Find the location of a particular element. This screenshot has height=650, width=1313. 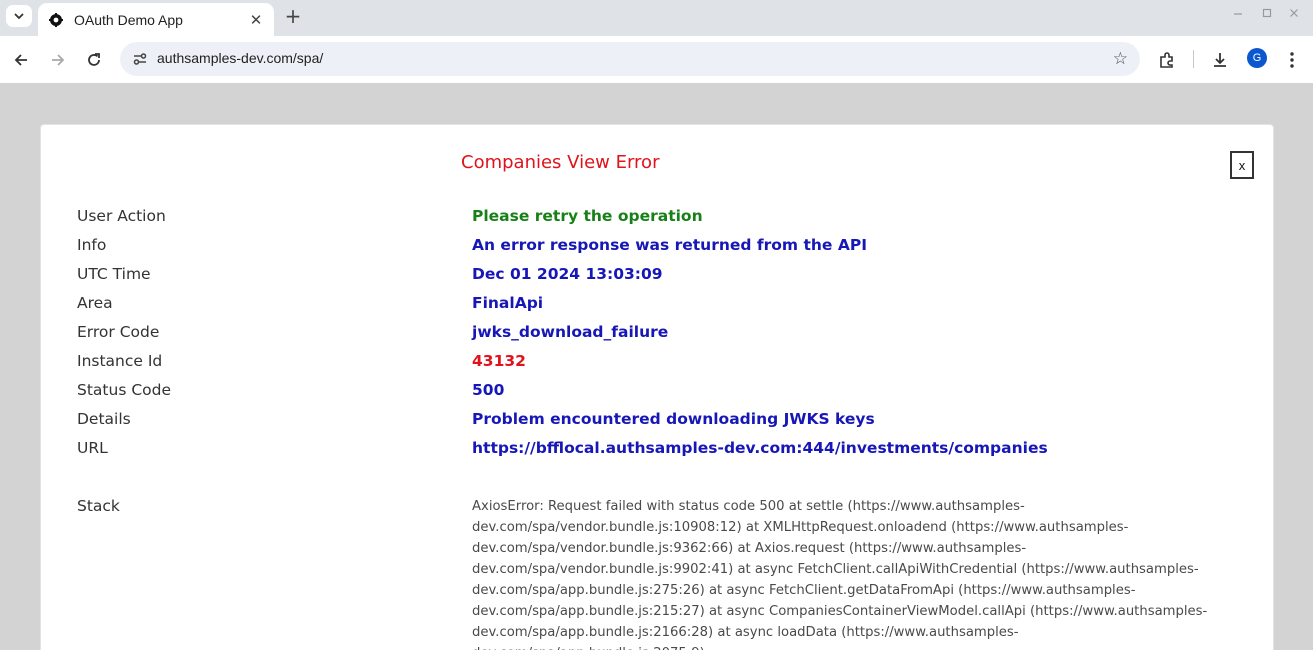

extensions-icon is located at coordinates (1167, 60).